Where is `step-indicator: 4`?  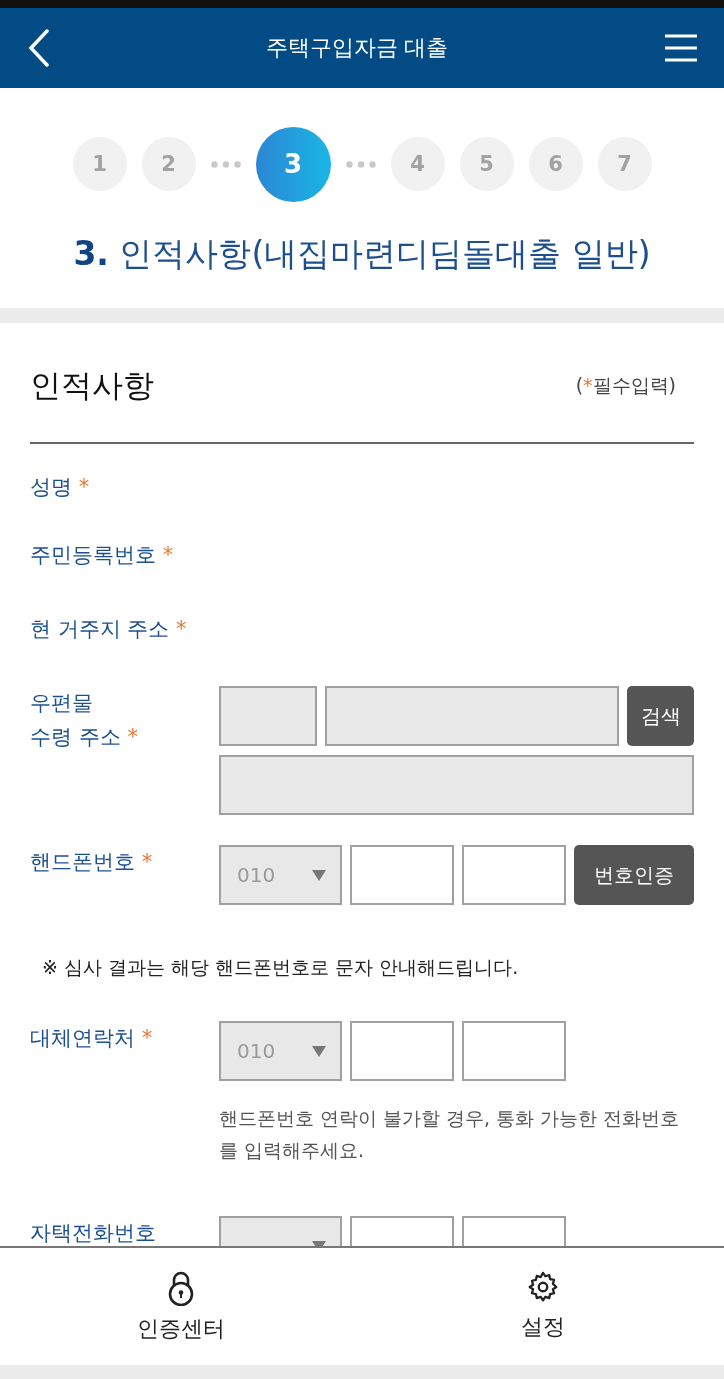 step-indicator: 4 is located at coordinates (417, 164).